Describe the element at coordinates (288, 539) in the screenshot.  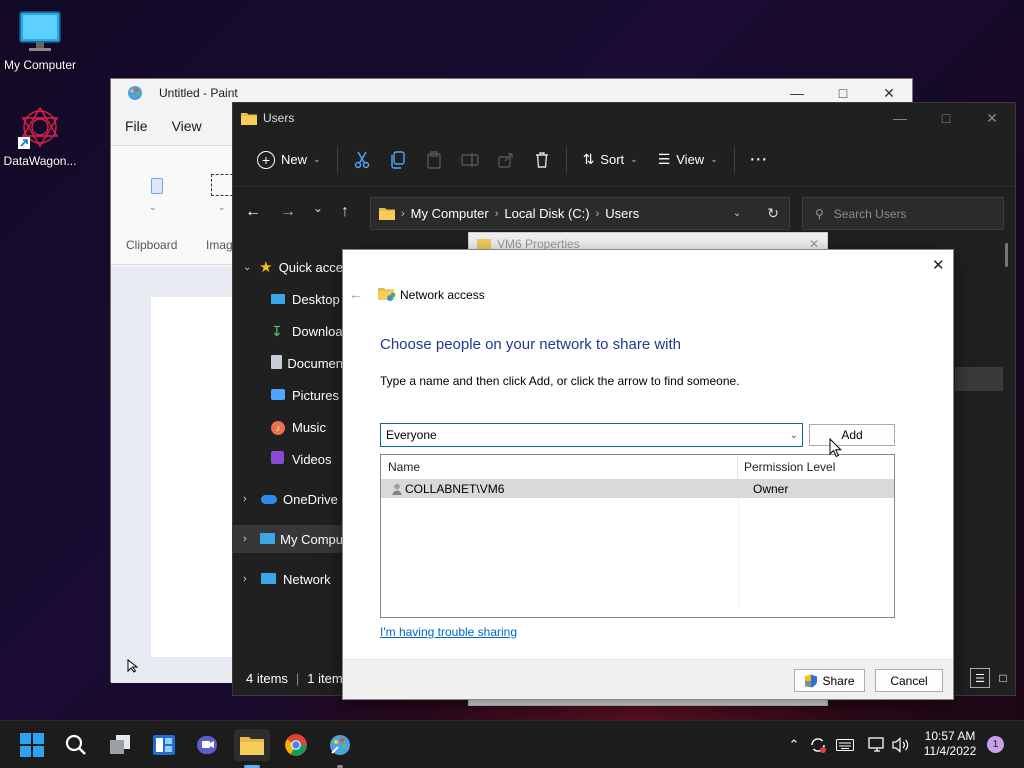
I see `nav-my-computer: › My Compu` at that location.